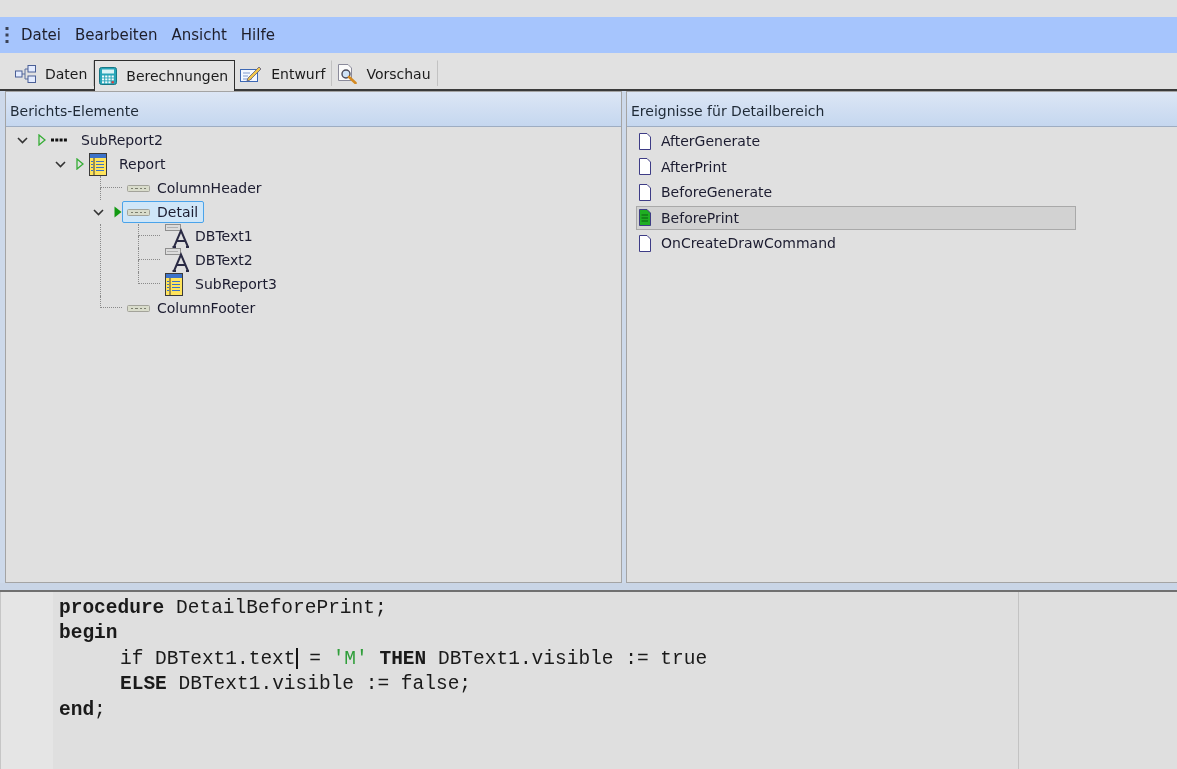  Describe the element at coordinates (257, 35) in the screenshot. I see `menu-item: Hilfe` at that location.